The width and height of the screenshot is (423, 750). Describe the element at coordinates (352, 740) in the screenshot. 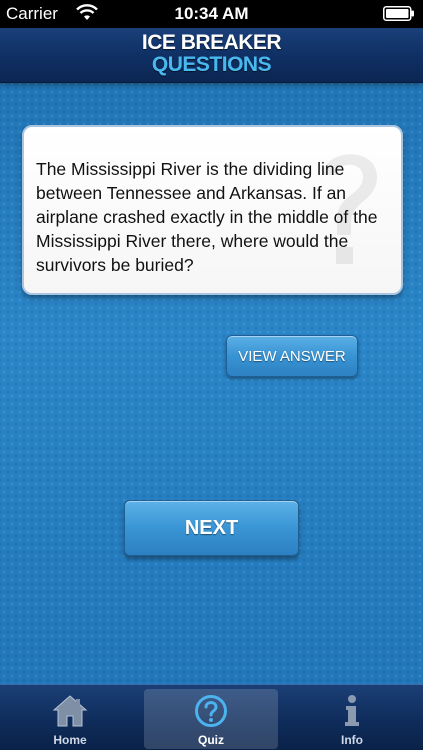

I see `tab-info-label: Info` at that location.